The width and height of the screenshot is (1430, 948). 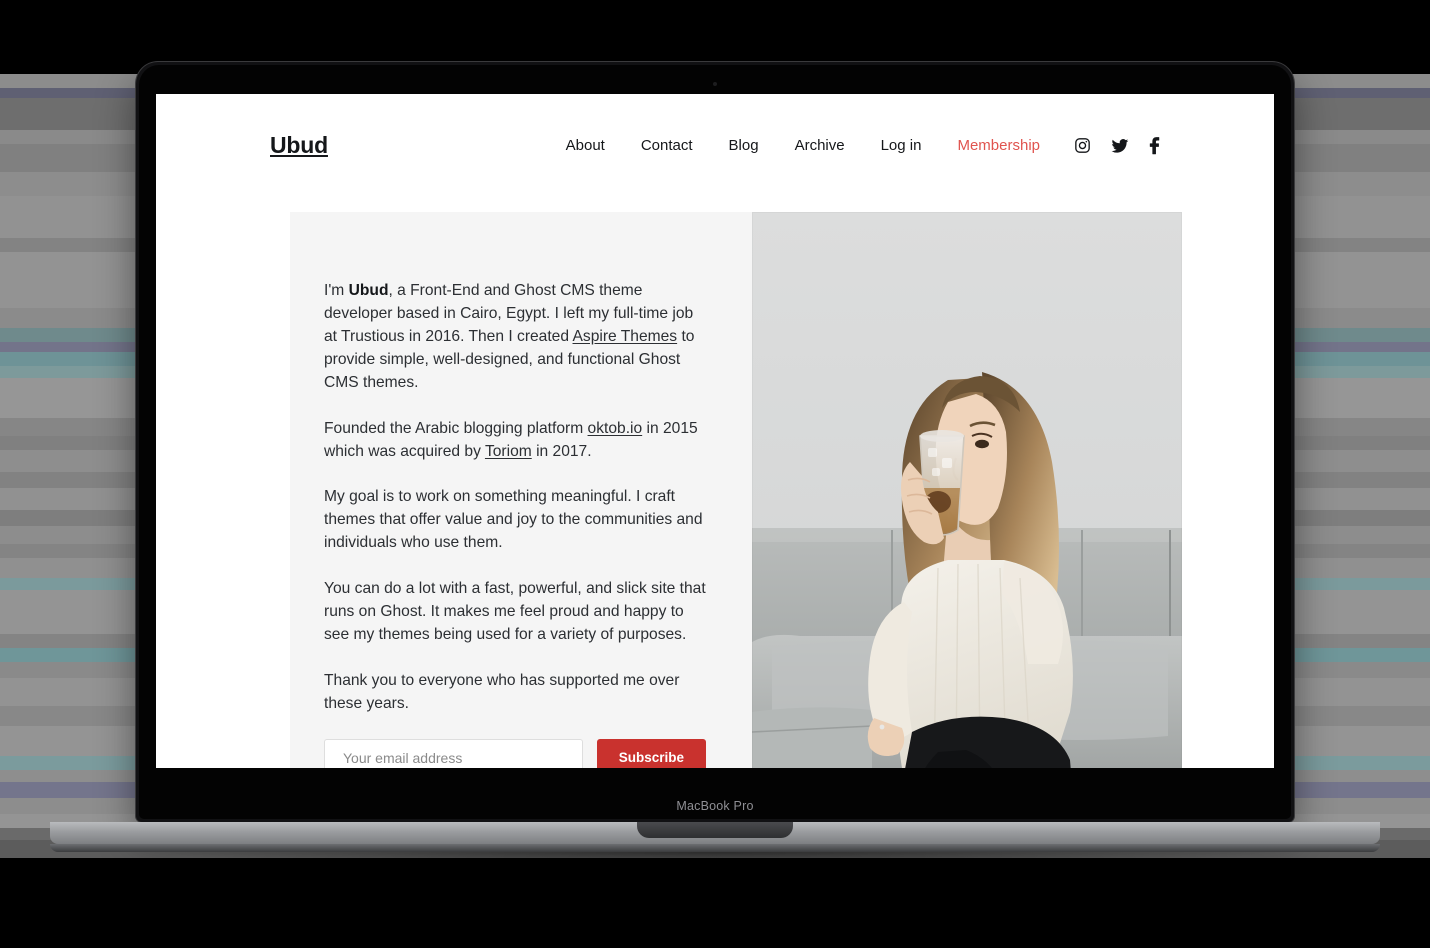 What do you see at coordinates (508, 451) in the screenshot?
I see `link-toriom: Toriom` at bounding box center [508, 451].